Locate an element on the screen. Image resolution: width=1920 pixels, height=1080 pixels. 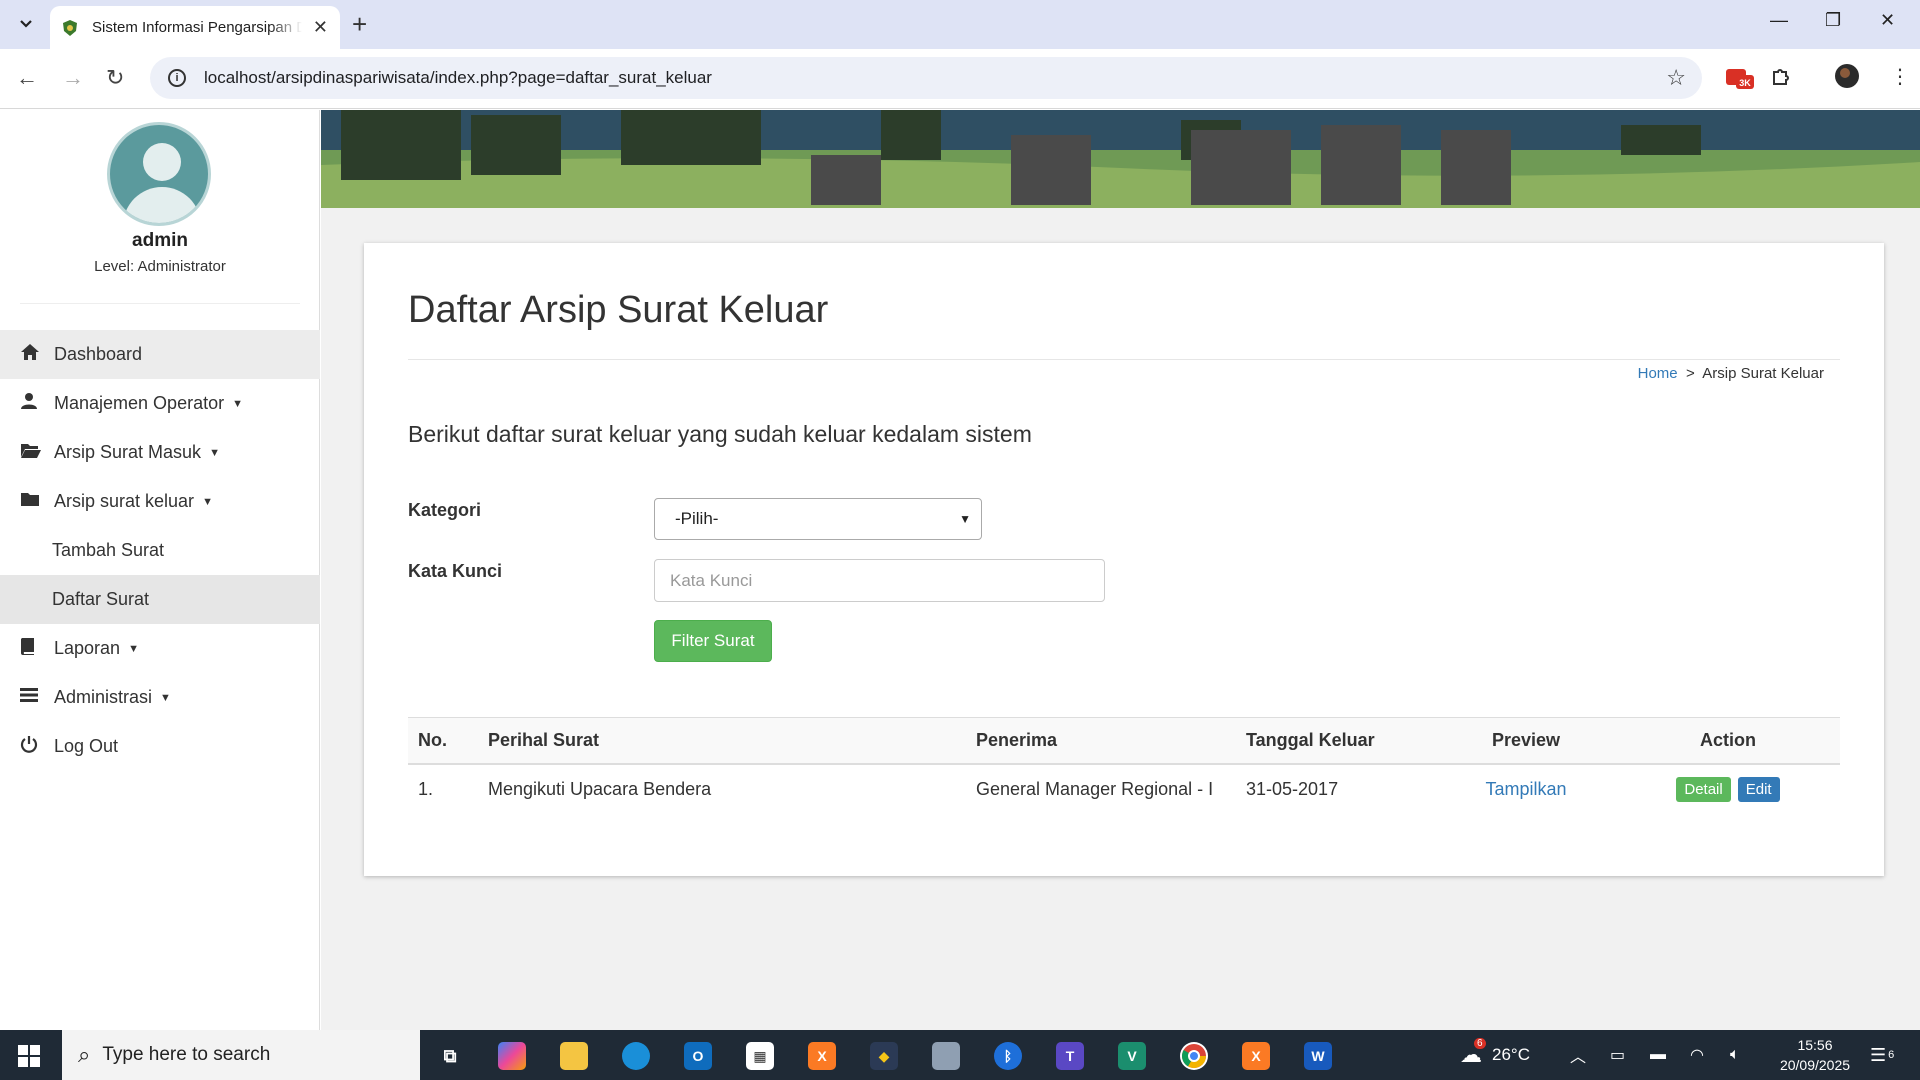
vscode-like-icon: V is located at coordinates (1132, 1056).